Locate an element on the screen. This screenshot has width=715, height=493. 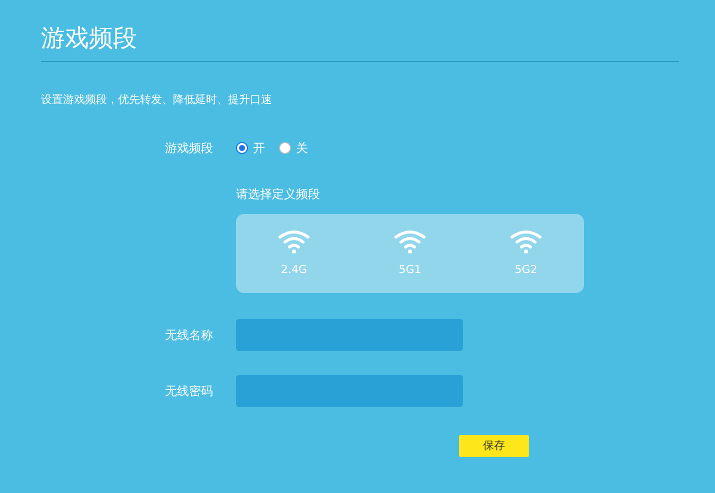
field-label: 无线名称 is located at coordinates (189, 335).